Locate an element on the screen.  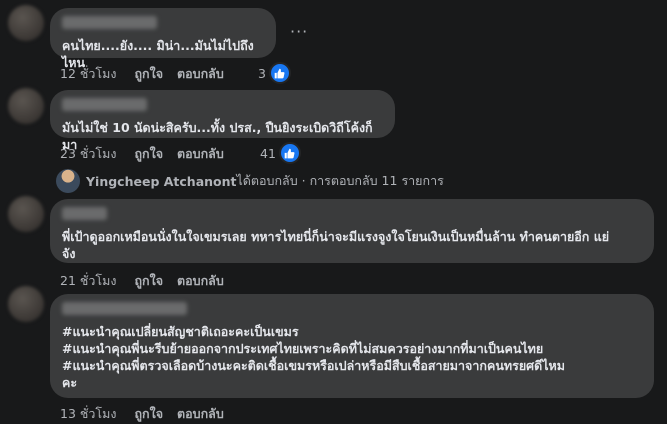
timestamp: 13 ชั่วโมง is located at coordinates (88, 414).